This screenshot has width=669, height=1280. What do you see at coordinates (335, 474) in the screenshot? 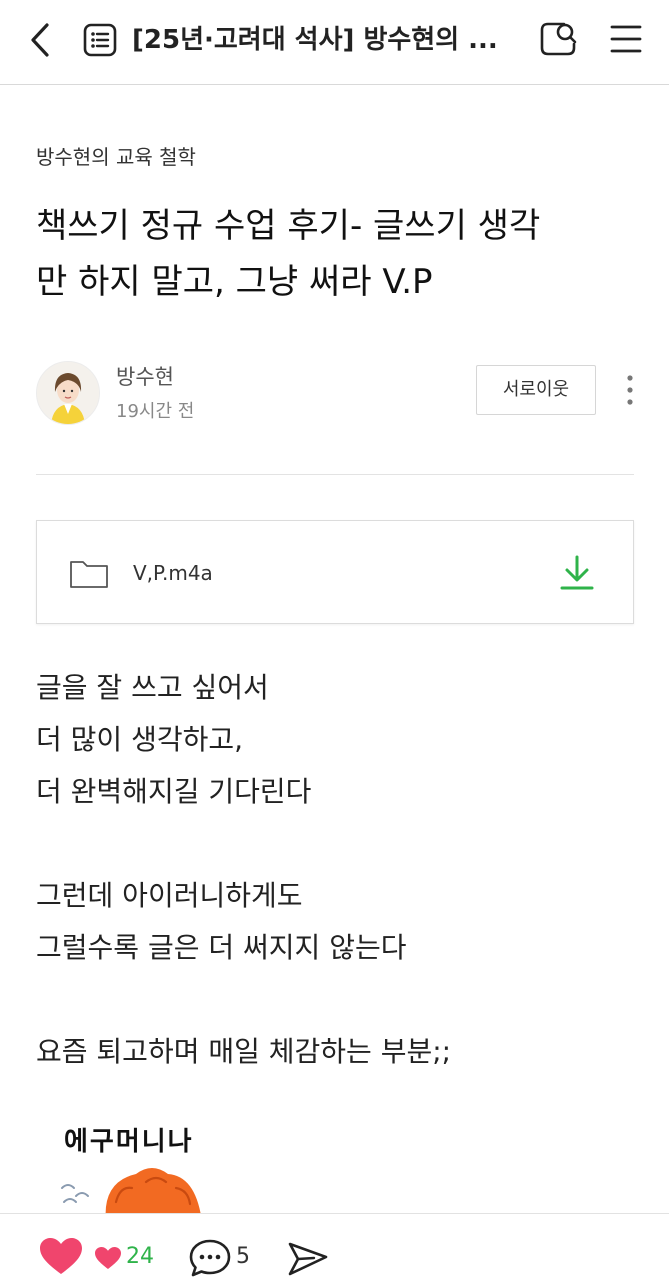
I see `divider` at bounding box center [335, 474].